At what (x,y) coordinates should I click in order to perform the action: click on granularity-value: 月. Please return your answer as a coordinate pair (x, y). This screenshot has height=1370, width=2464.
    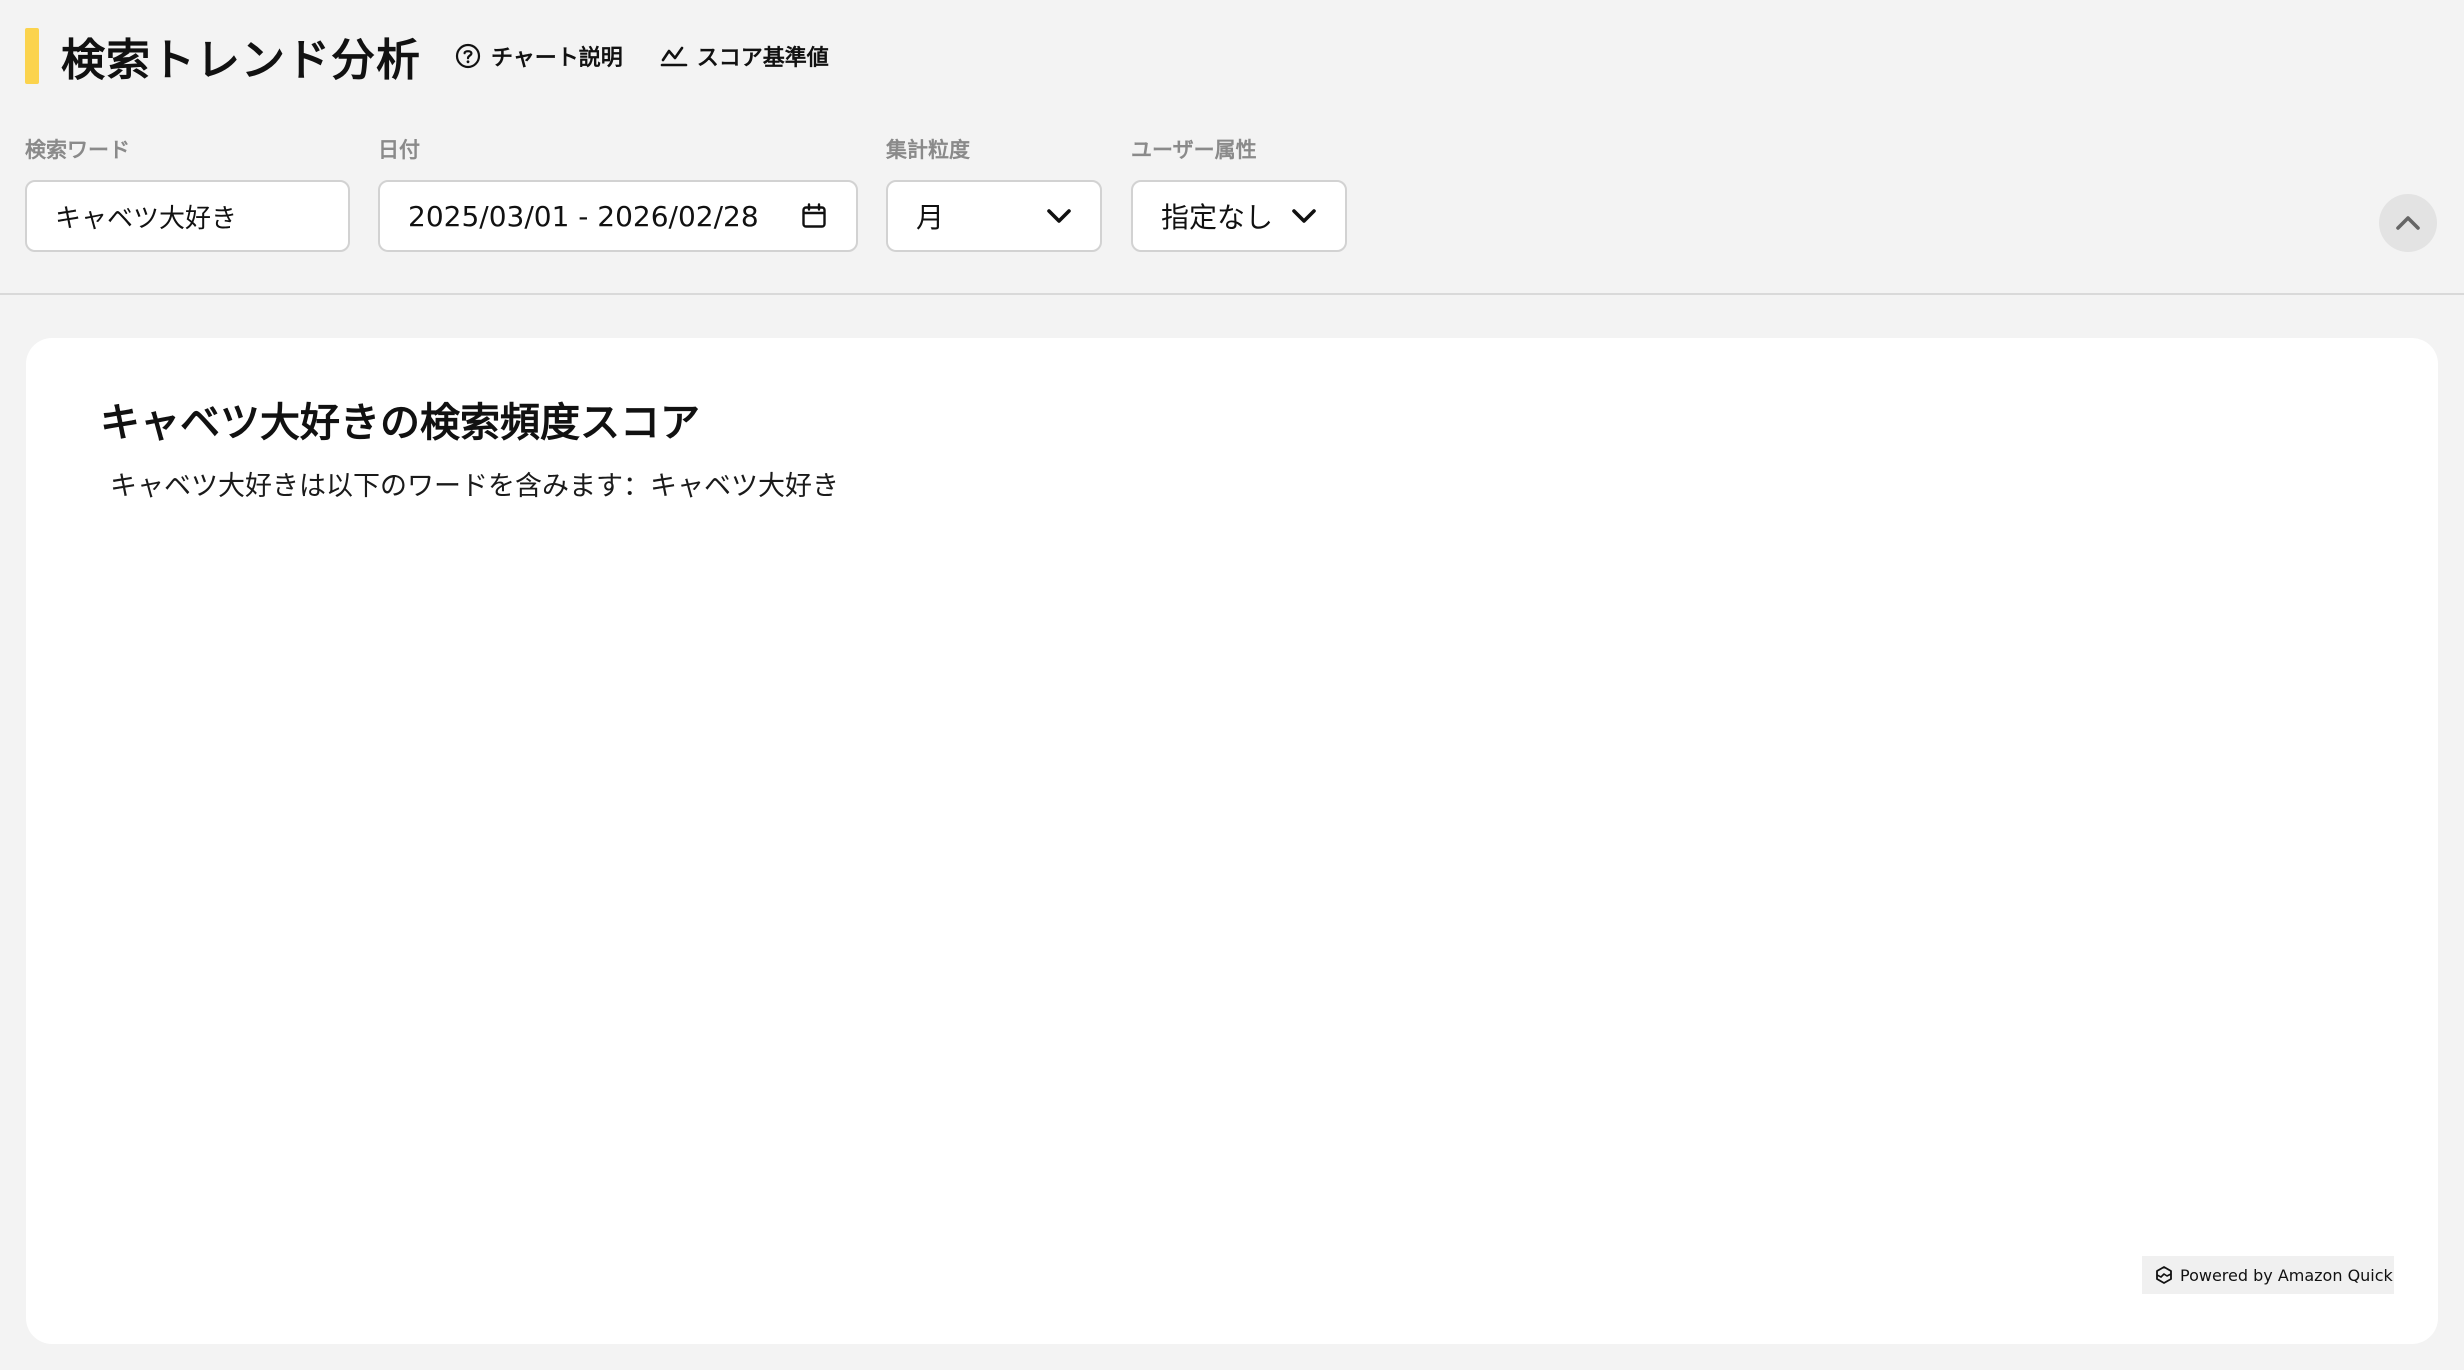
    Looking at the image, I should click on (930, 217).